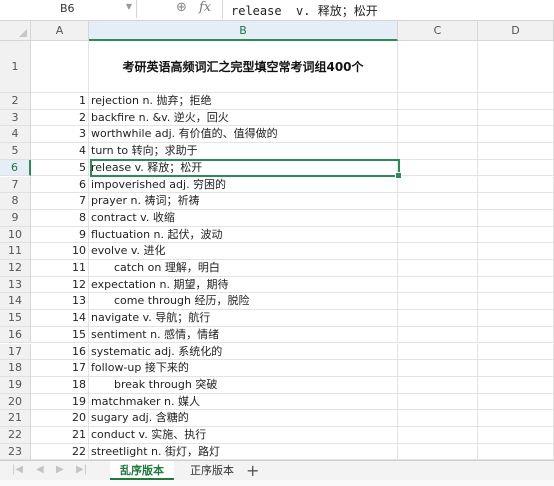 The height and width of the screenshot is (486, 554). I want to click on cell-c23, so click(438, 452).